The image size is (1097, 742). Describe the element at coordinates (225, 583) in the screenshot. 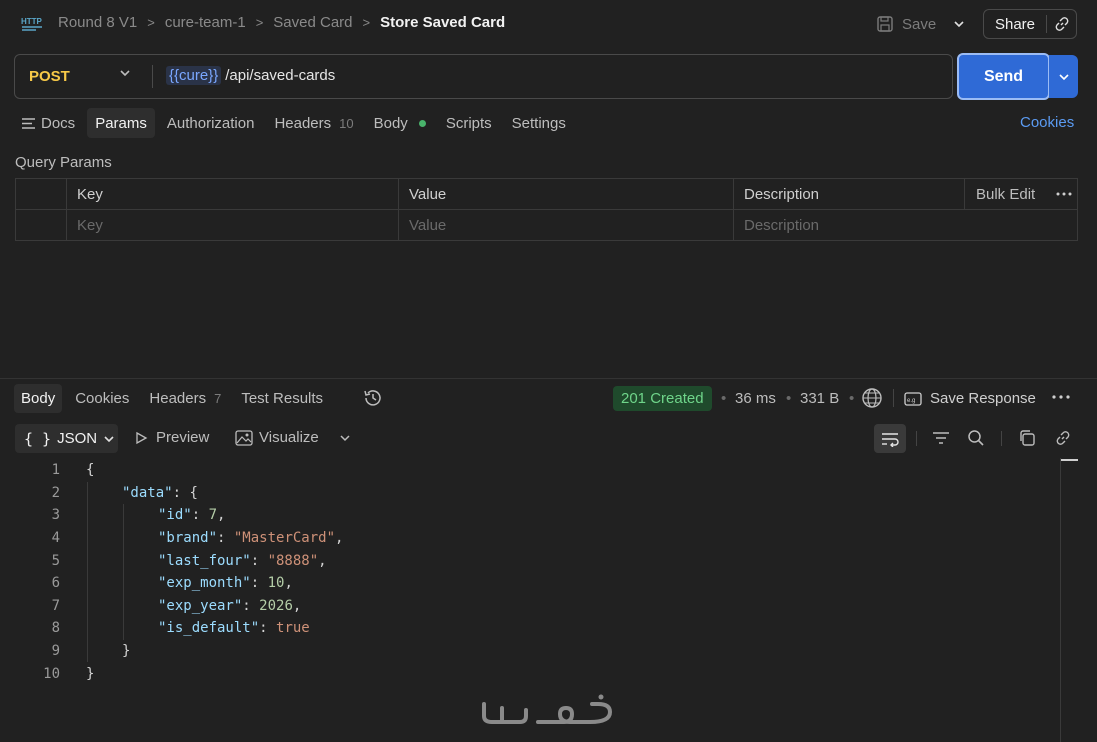

I see `code-content: "exp_month": 10,` at that location.